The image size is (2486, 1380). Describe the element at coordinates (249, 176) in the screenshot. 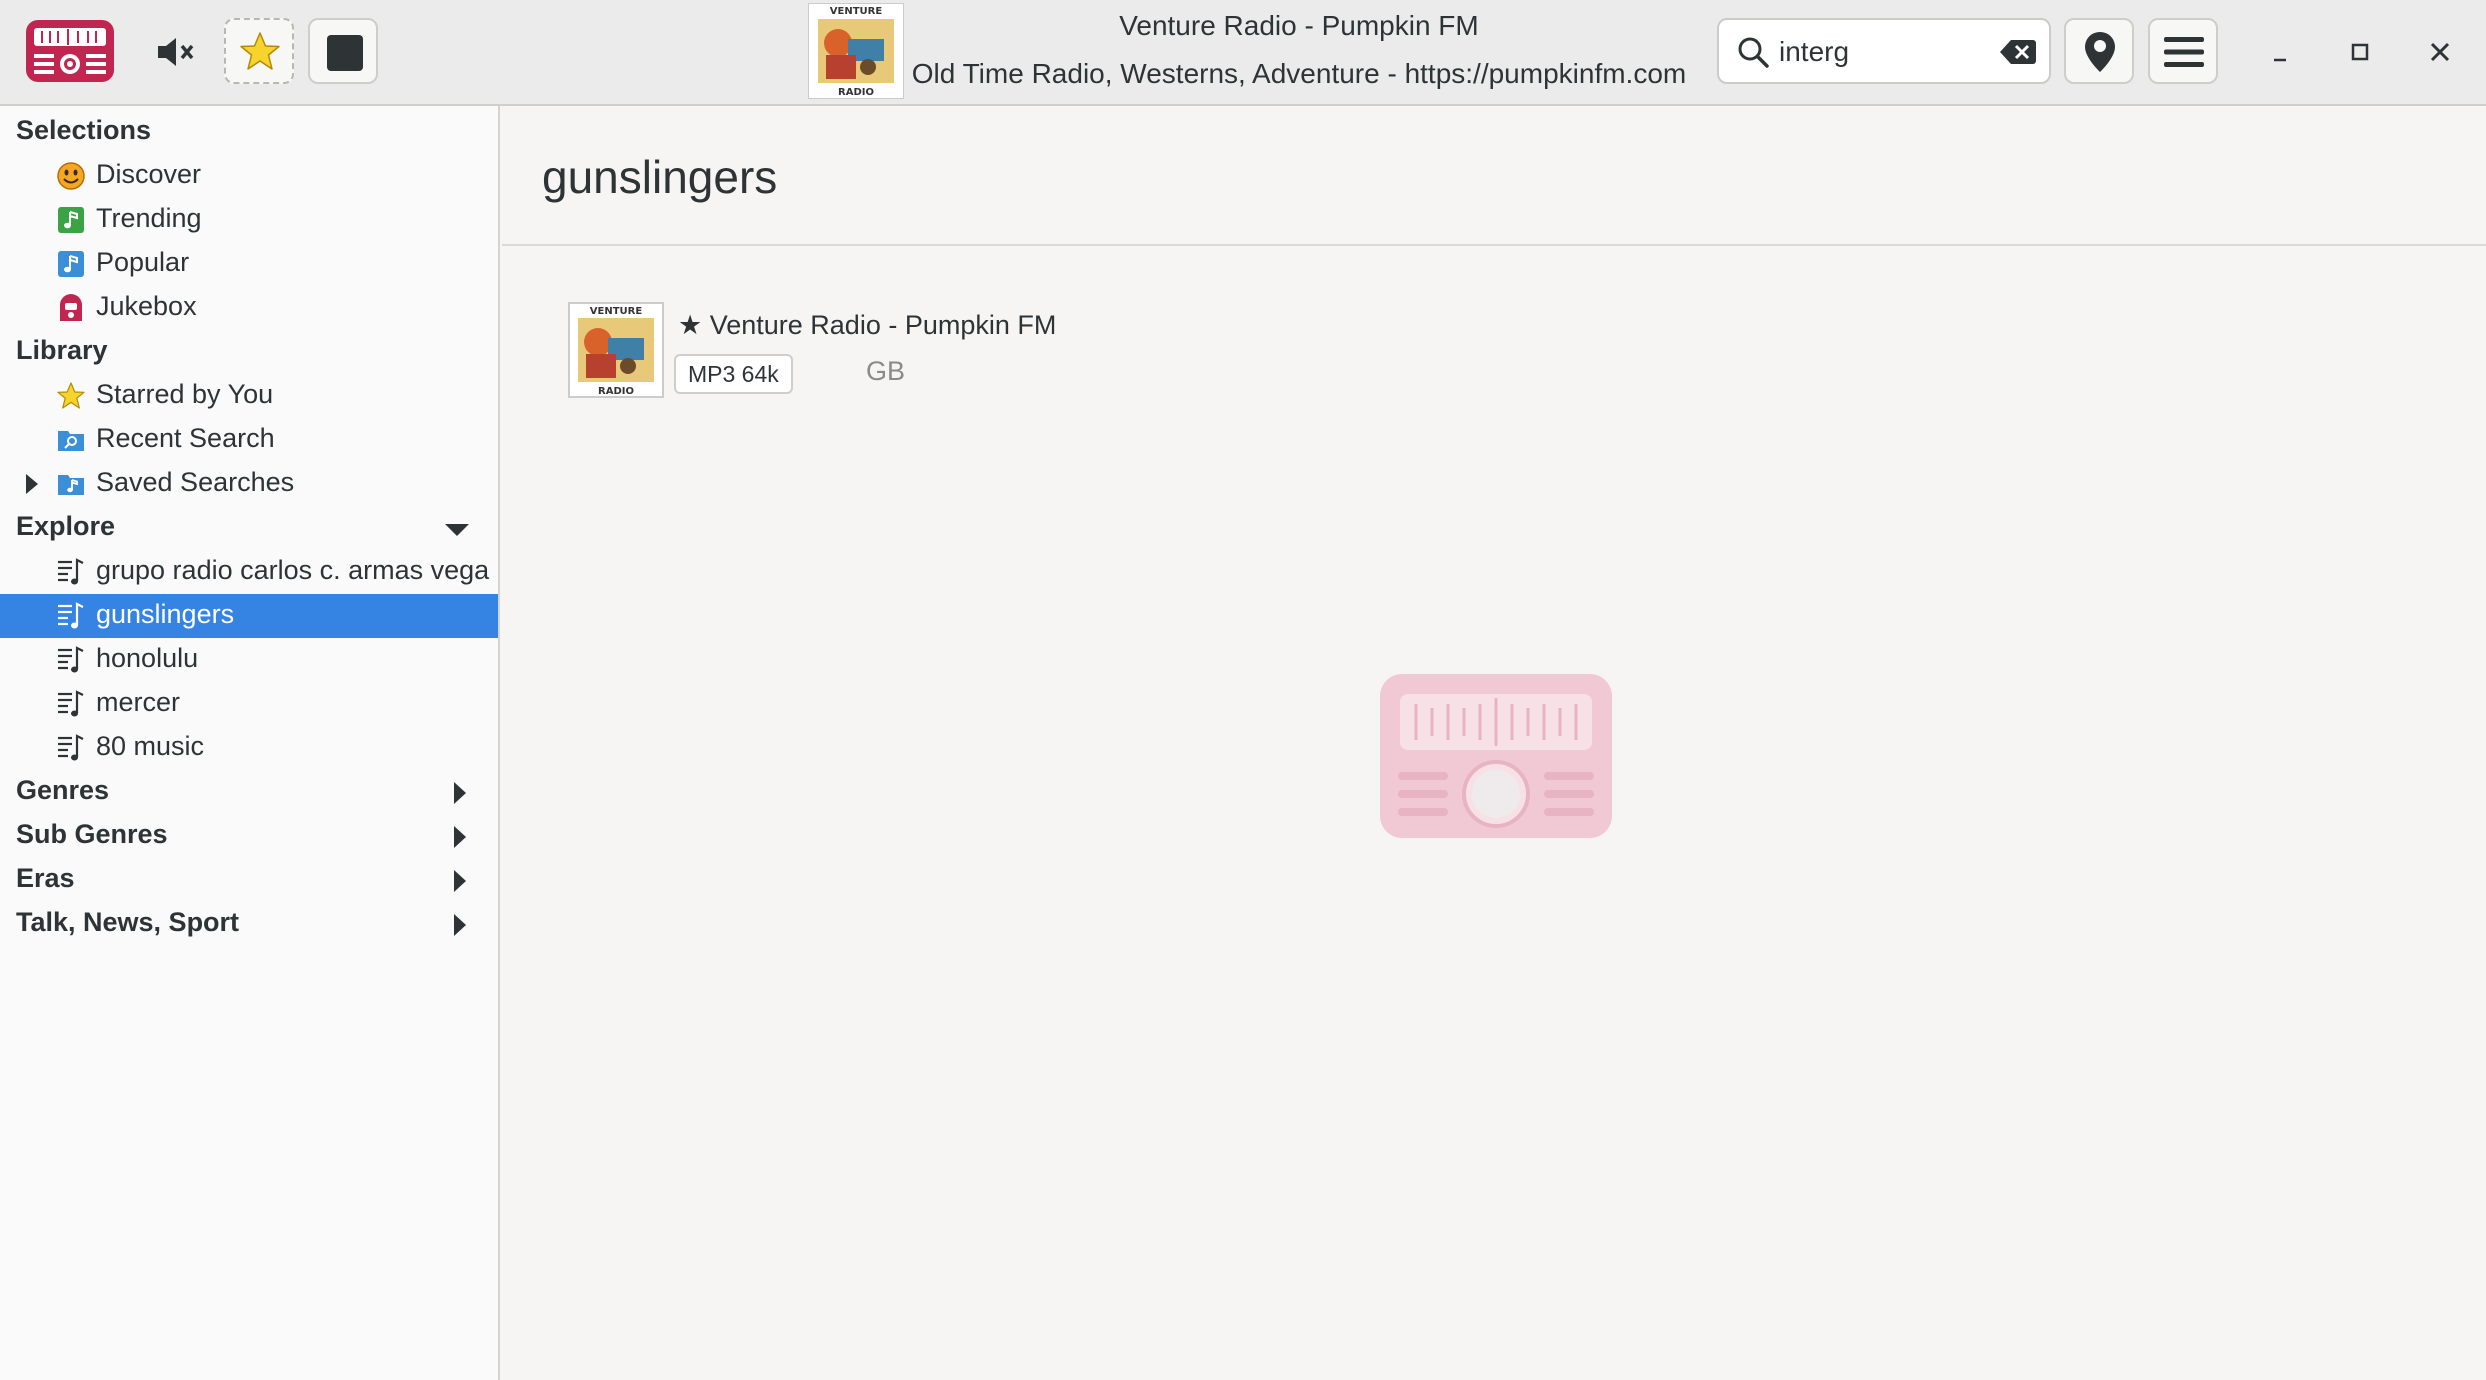

I see `sidebar-item-discover: Discover` at that location.